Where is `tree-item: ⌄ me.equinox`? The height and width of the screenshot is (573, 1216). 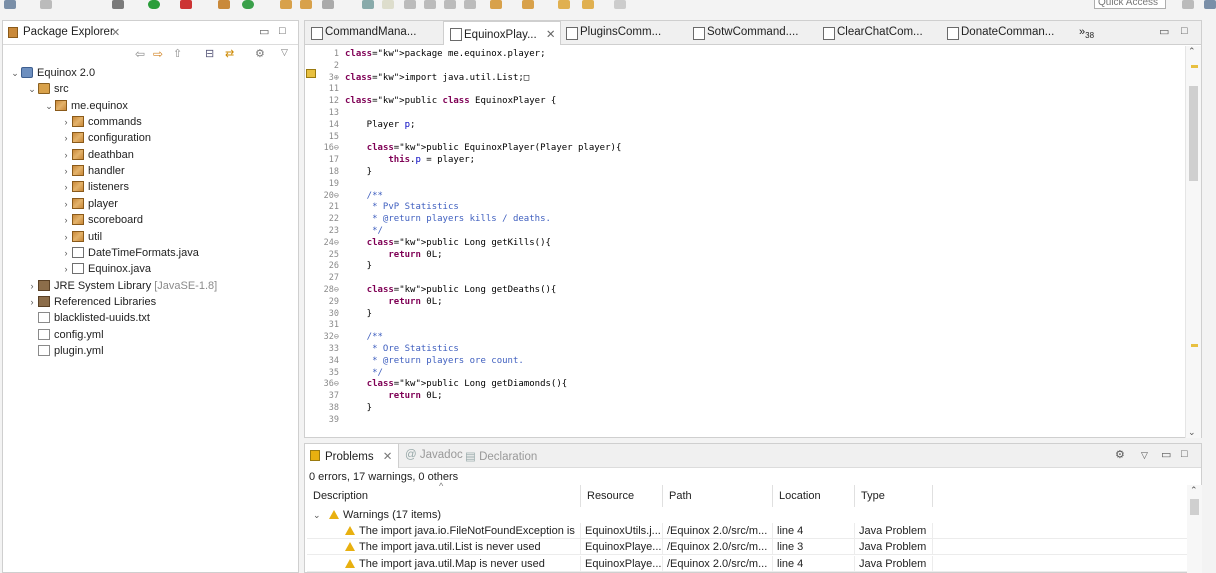 tree-item: ⌄ me.equinox is located at coordinates (85, 106).